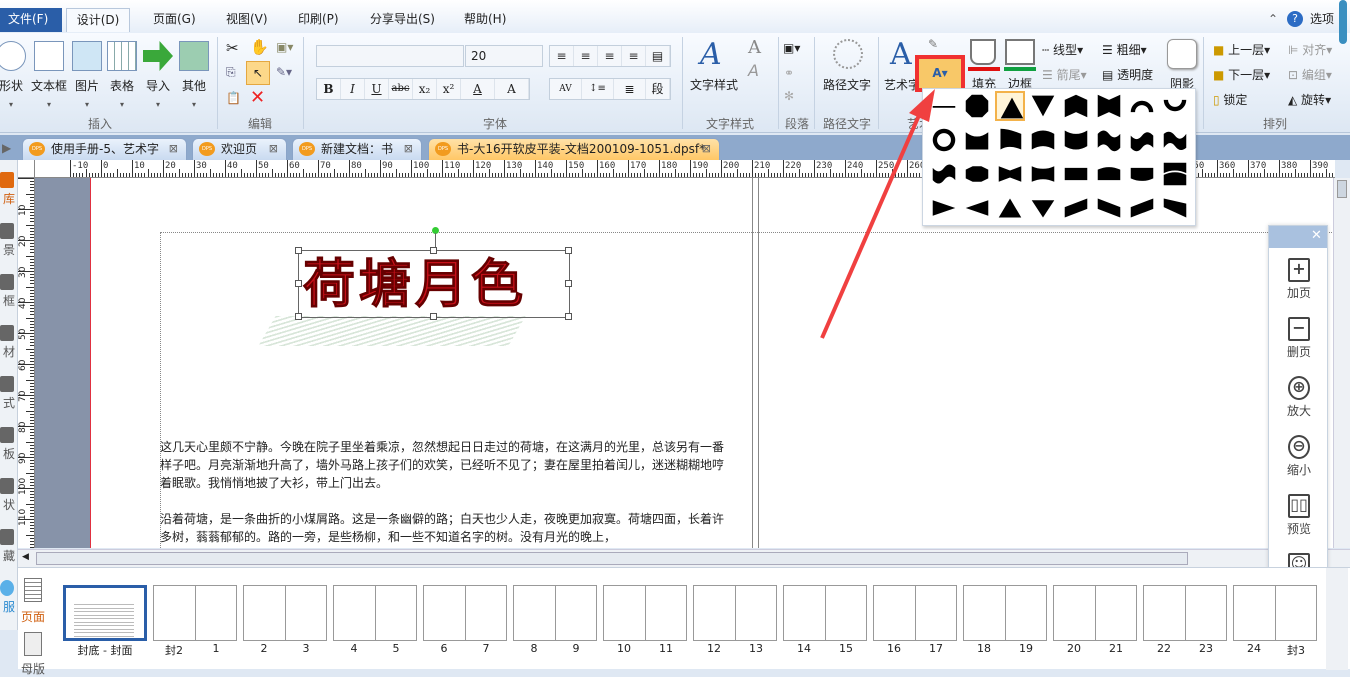 The image size is (1350, 677). I want to click on text-outline-icon: A, so click(754, 47).